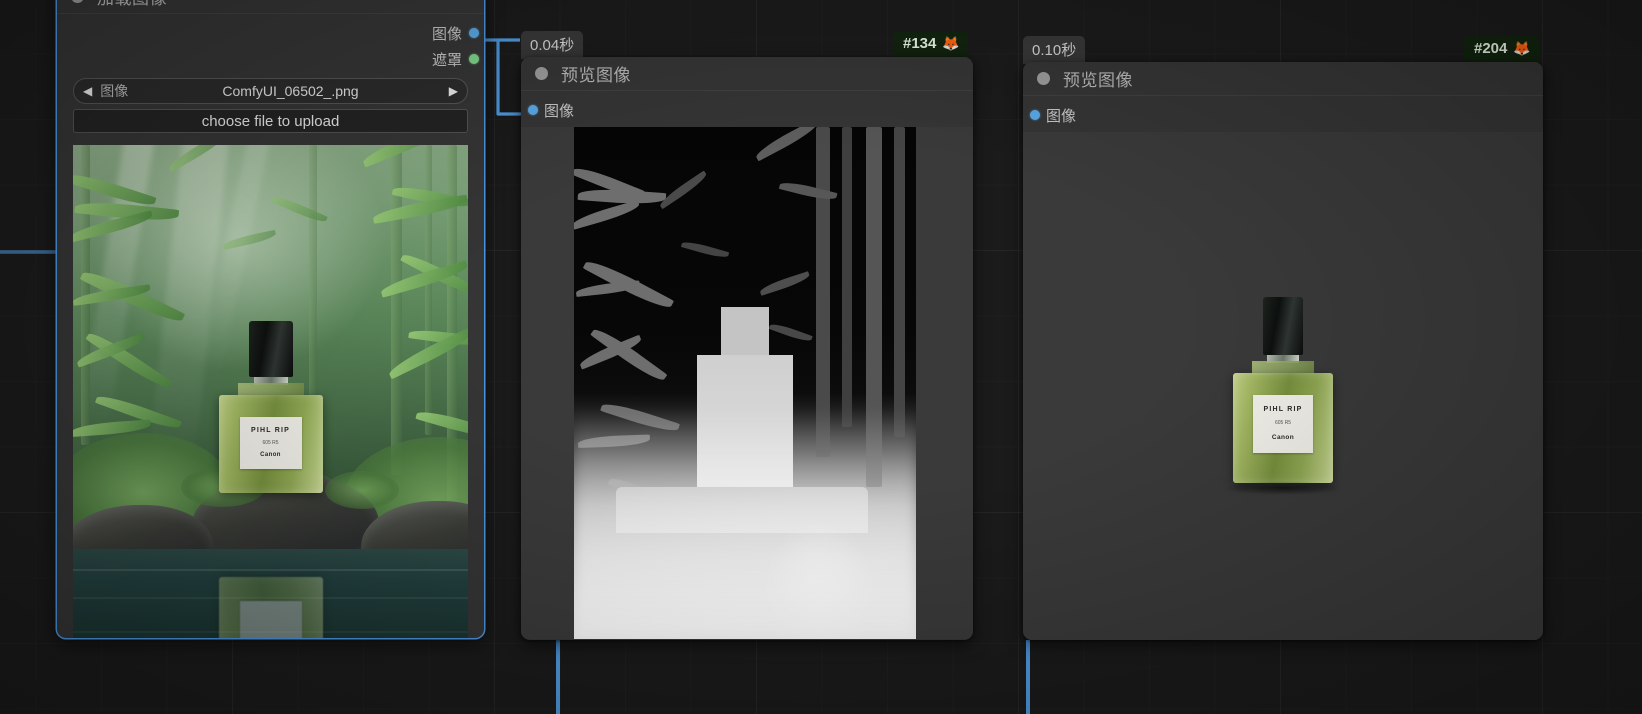 The height and width of the screenshot is (714, 1642). I want to click on perfume-bottle-reflection, so click(270, 607).